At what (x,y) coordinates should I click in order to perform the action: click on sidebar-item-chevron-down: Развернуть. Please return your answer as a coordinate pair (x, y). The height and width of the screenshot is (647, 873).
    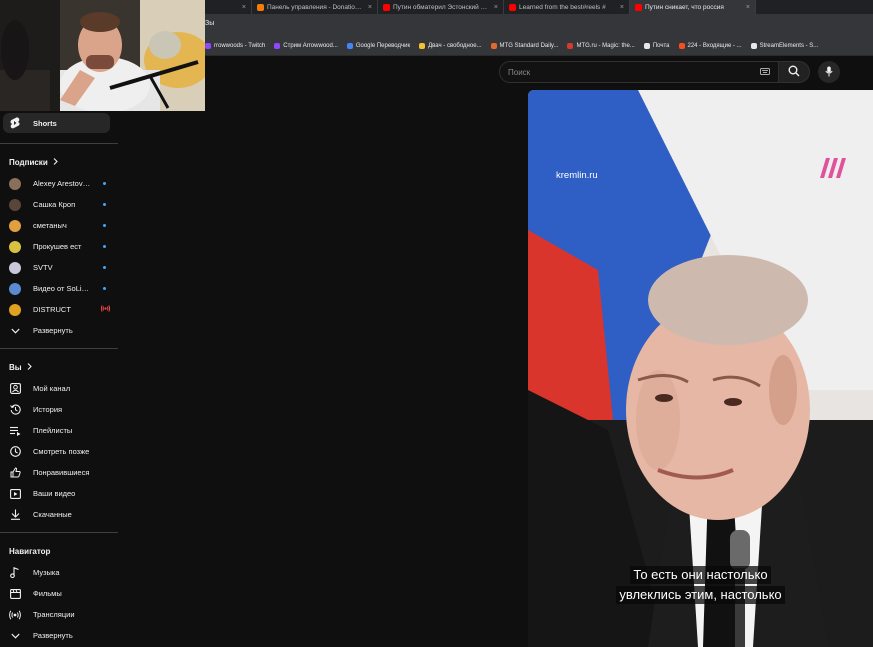
    Looking at the image, I should click on (59, 635).